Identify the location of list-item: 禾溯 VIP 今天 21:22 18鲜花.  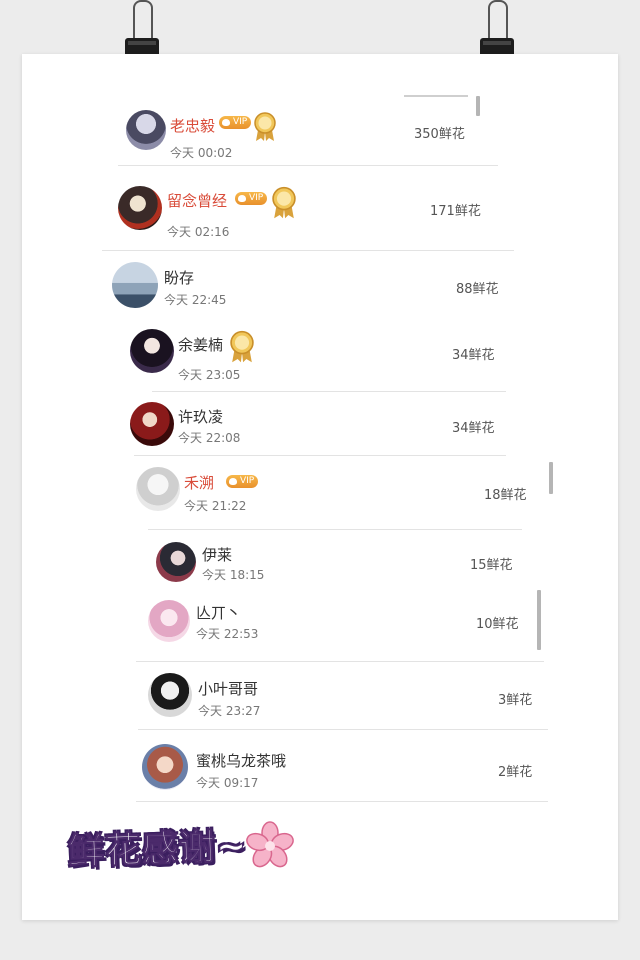
(328, 494).